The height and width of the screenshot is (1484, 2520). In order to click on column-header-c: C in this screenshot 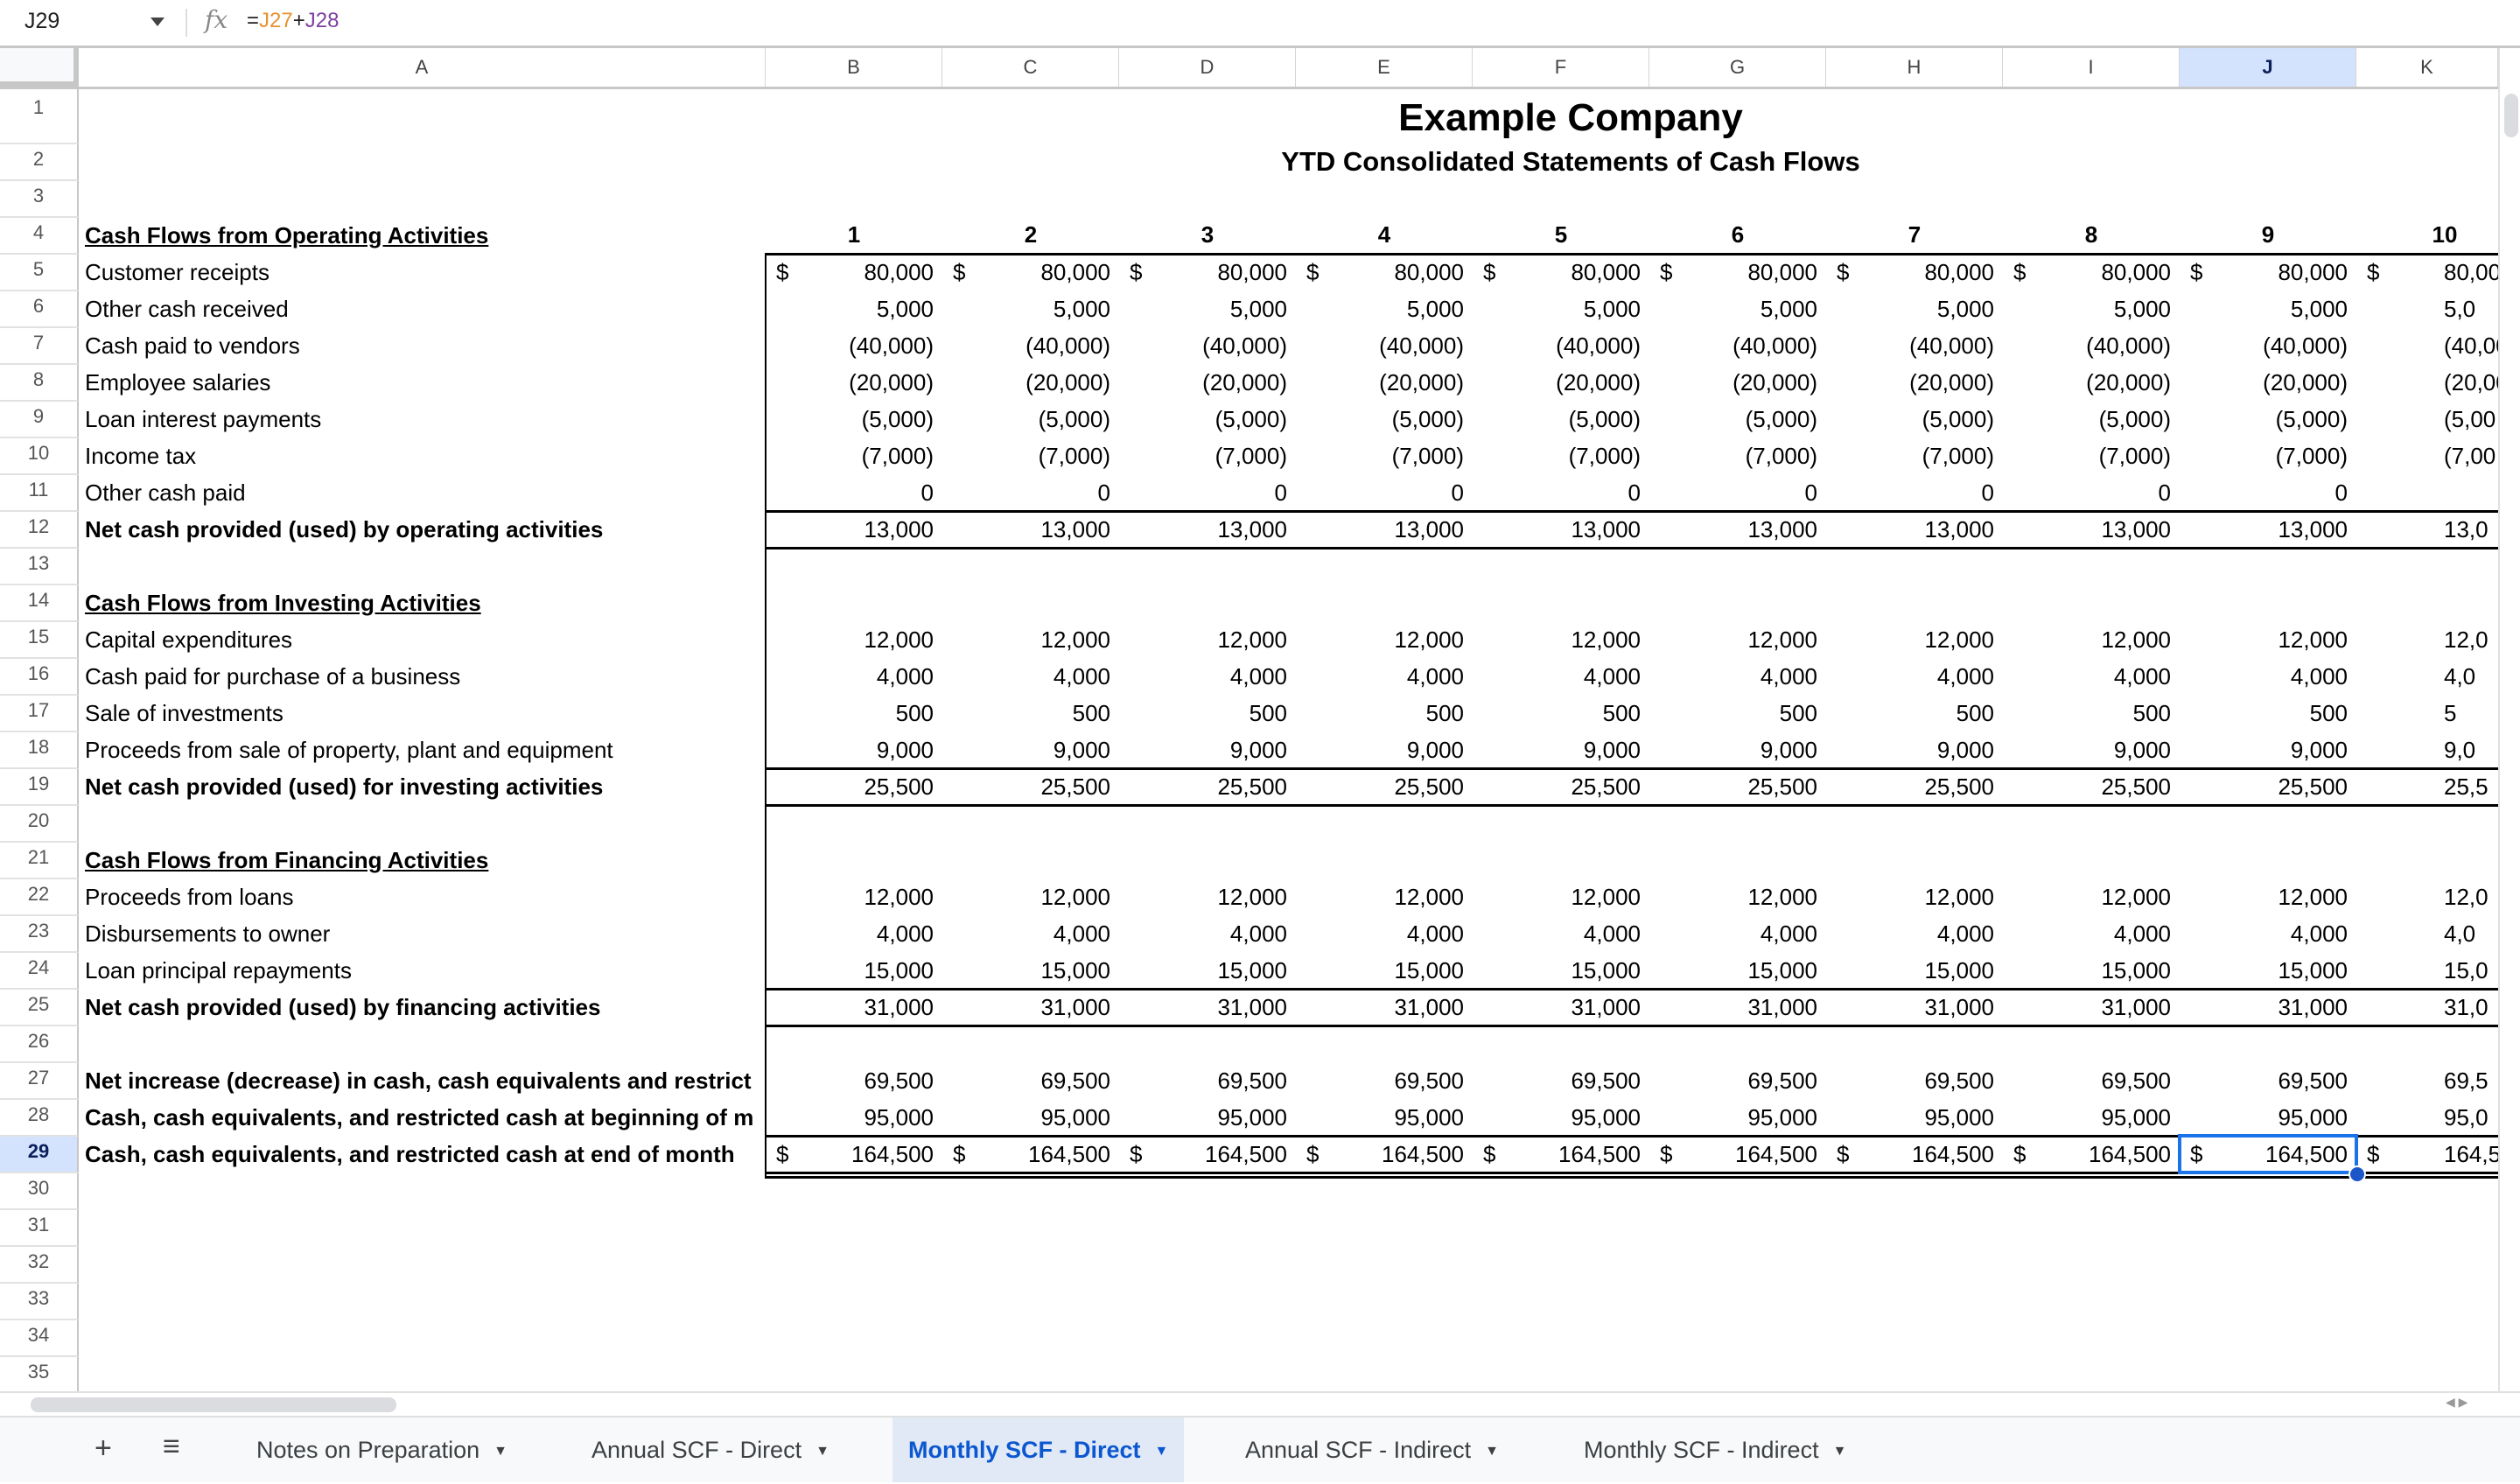, I will do `click(1030, 67)`.